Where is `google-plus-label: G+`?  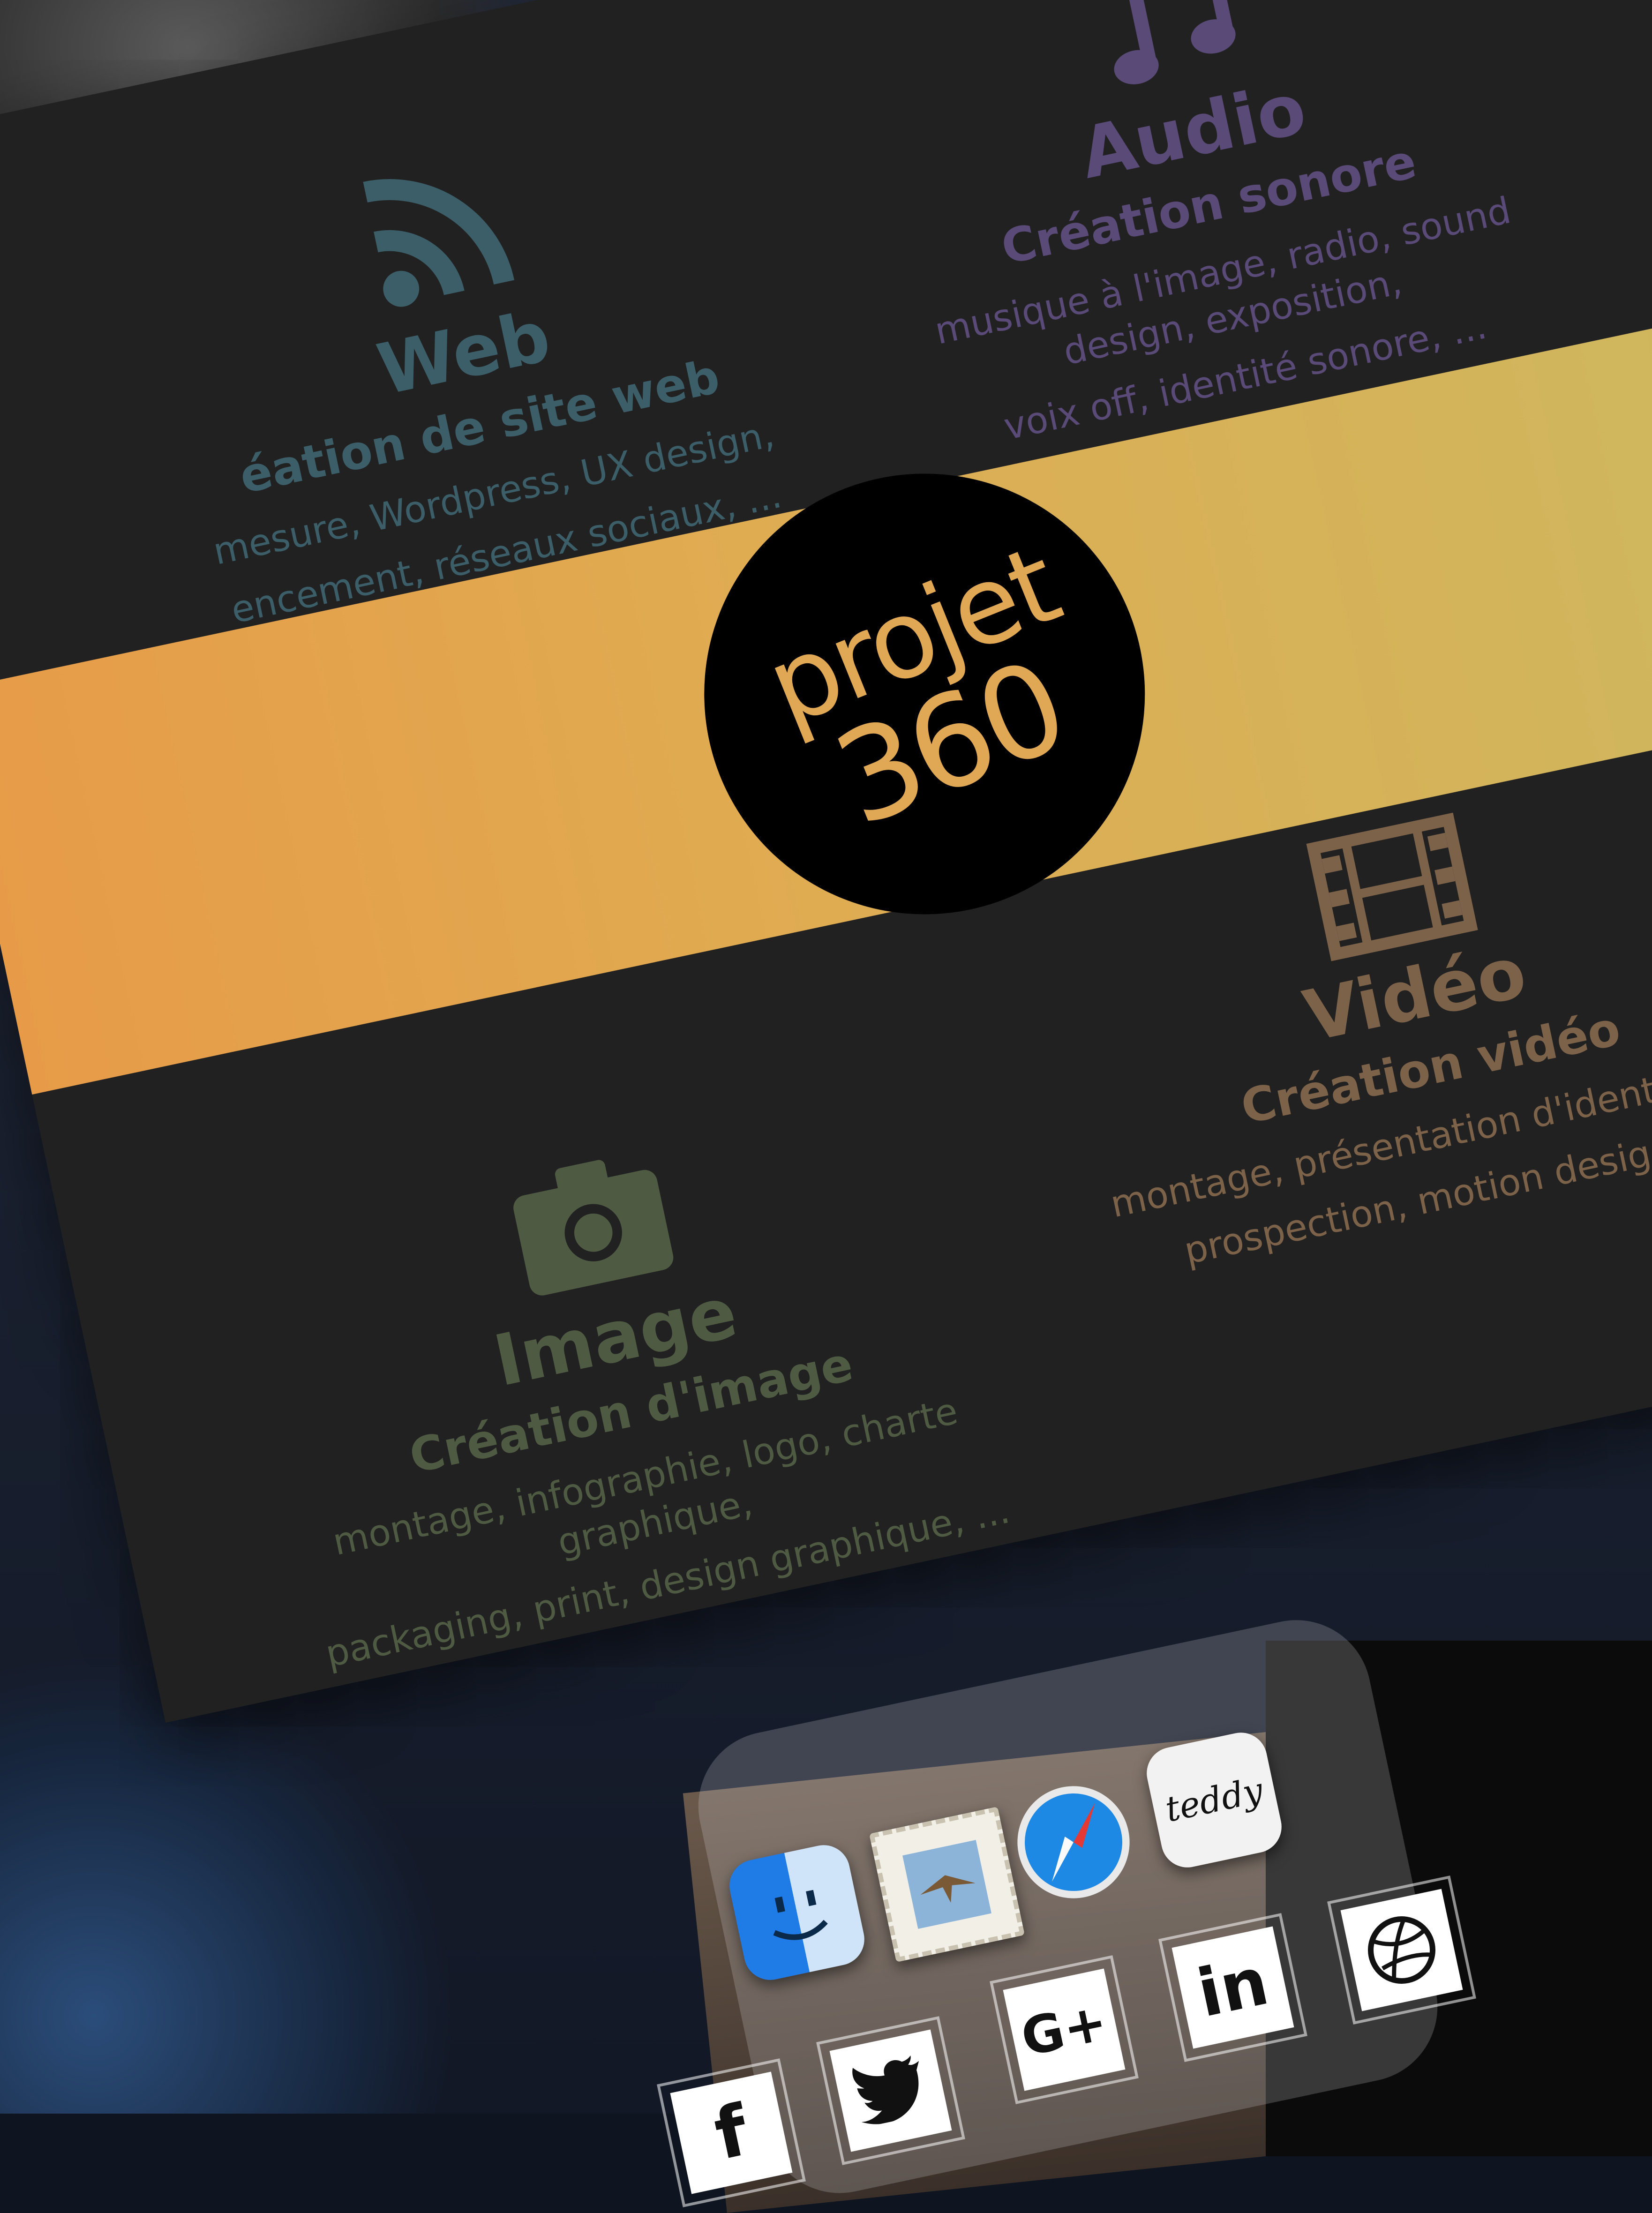 google-plus-label: G+ is located at coordinates (1064, 2030).